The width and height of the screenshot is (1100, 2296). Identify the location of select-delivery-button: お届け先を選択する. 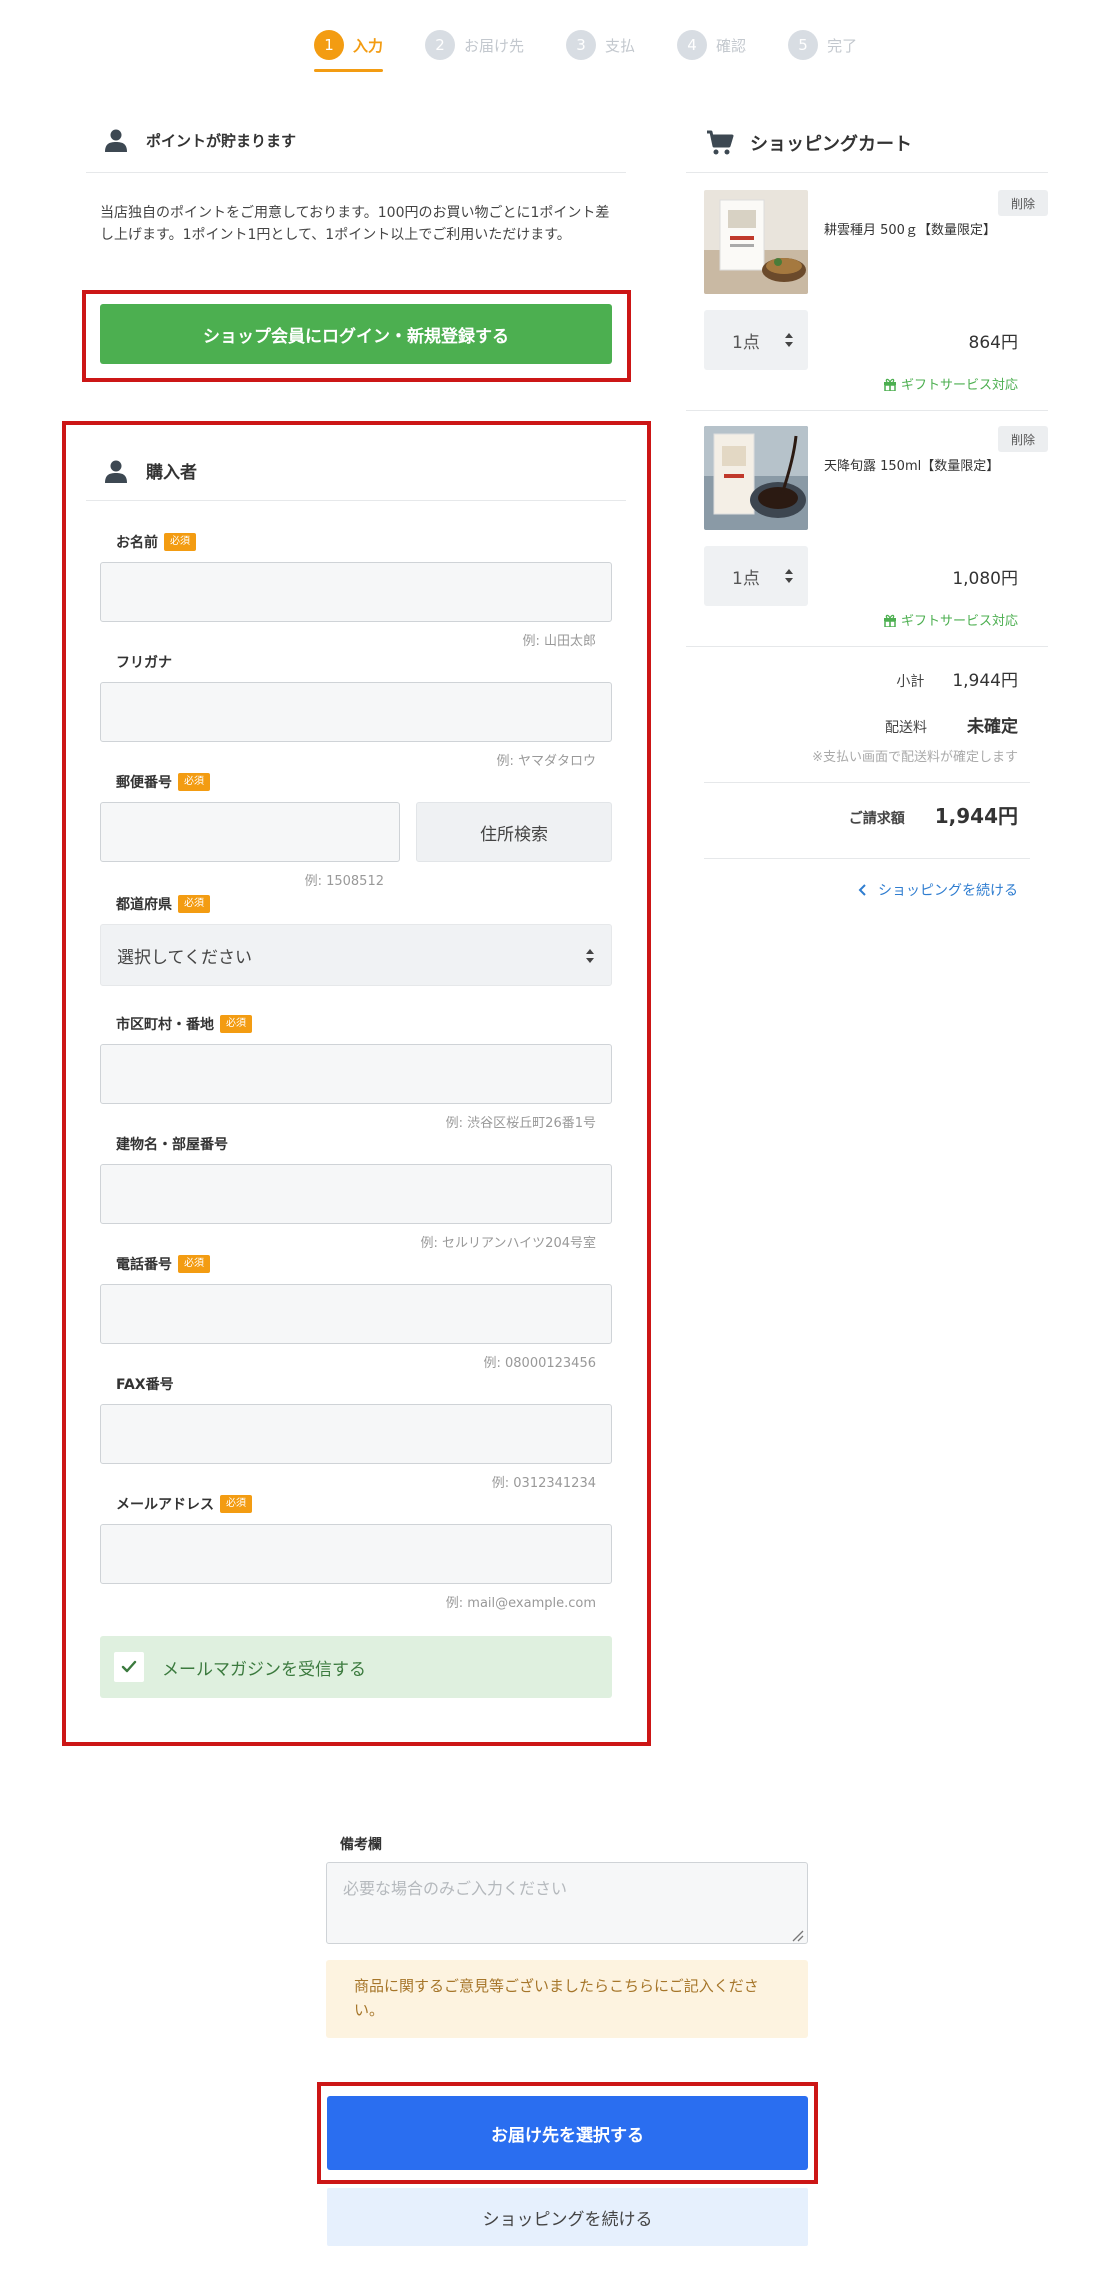
(567, 2133).